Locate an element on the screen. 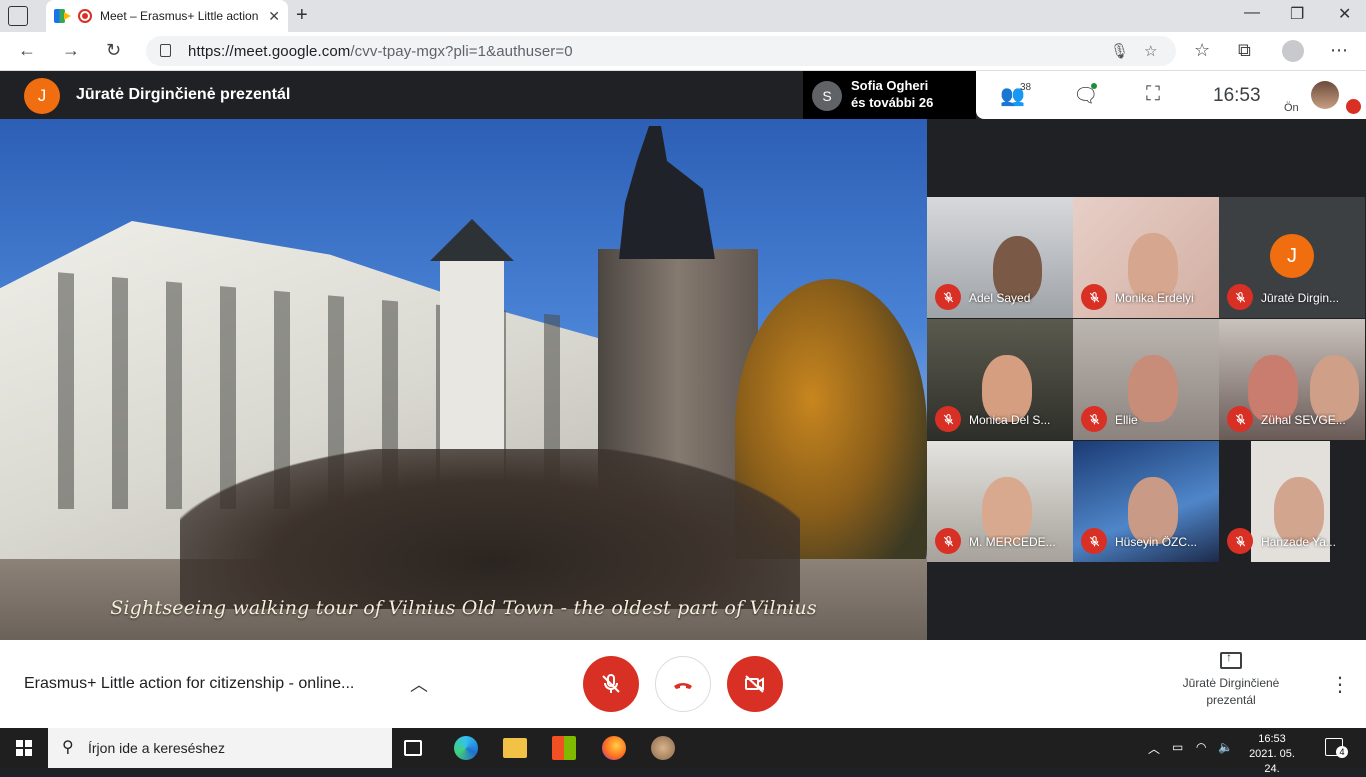  meet-clock: 16:53 is located at coordinates (1237, 95).